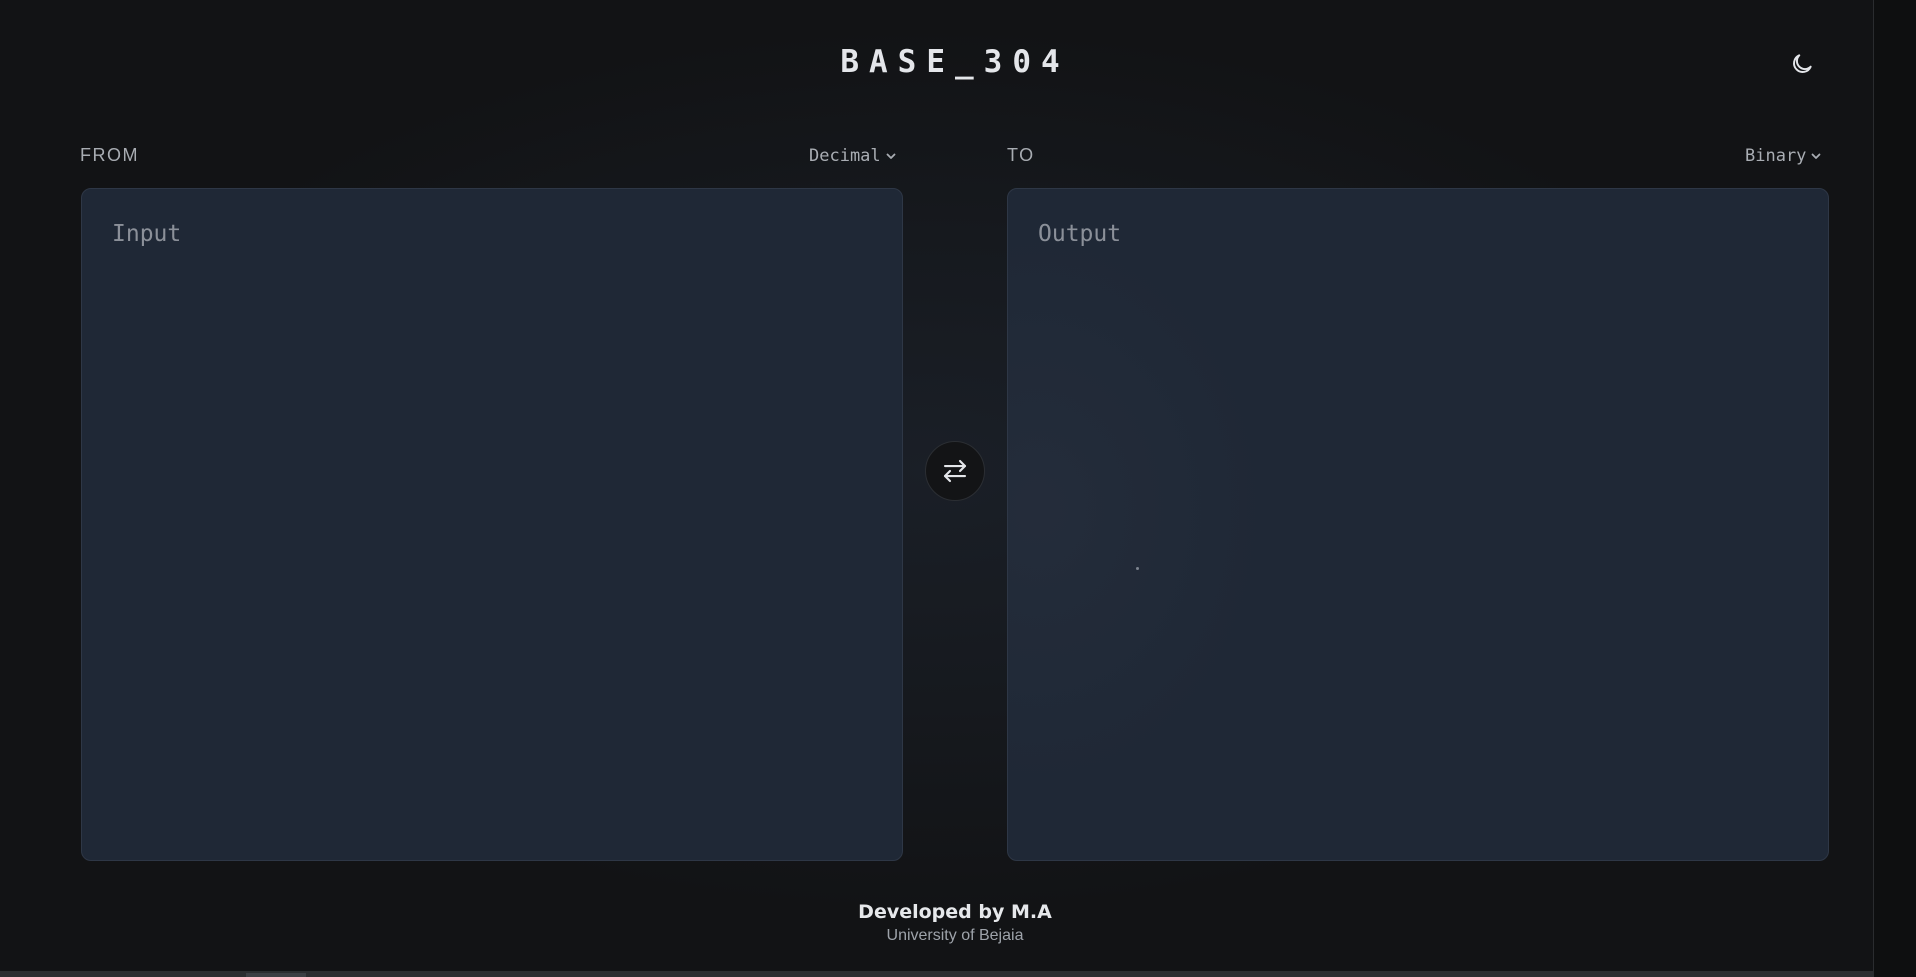 This screenshot has height=977, width=1916. What do you see at coordinates (955, 912) in the screenshot?
I see `footer-credit: Developed by M.A` at bounding box center [955, 912].